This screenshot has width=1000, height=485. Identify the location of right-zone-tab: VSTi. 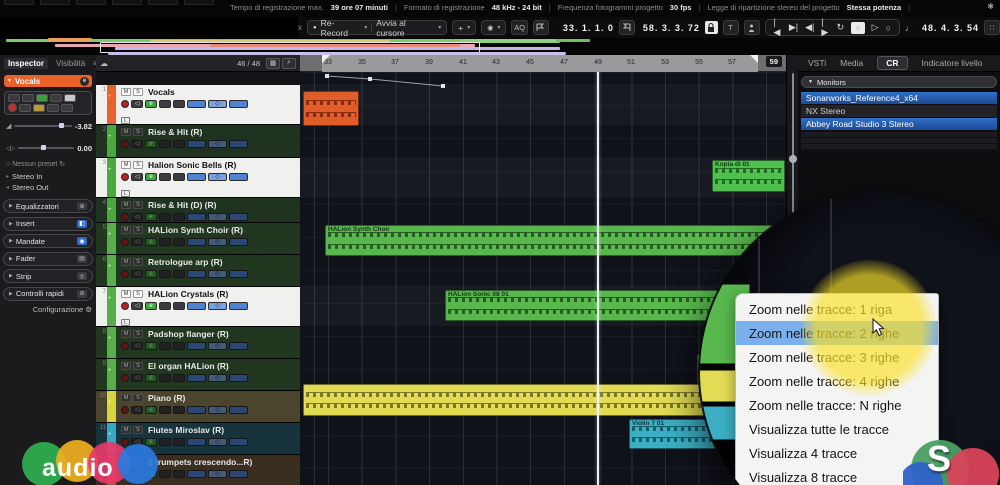
(817, 63).